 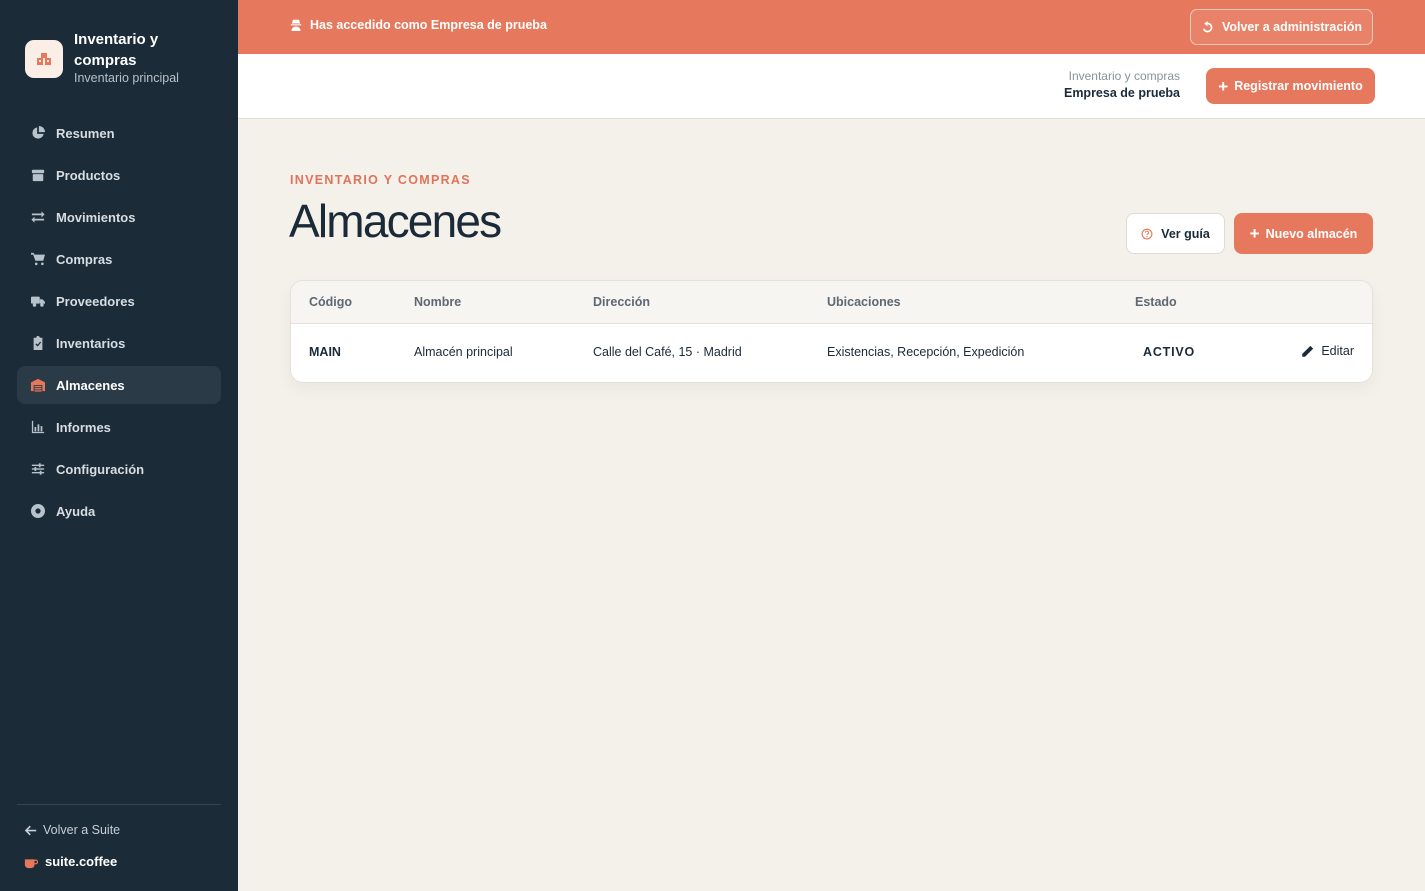 What do you see at coordinates (126, 78) in the screenshot?
I see `app-subtitle: Inventario principal` at bounding box center [126, 78].